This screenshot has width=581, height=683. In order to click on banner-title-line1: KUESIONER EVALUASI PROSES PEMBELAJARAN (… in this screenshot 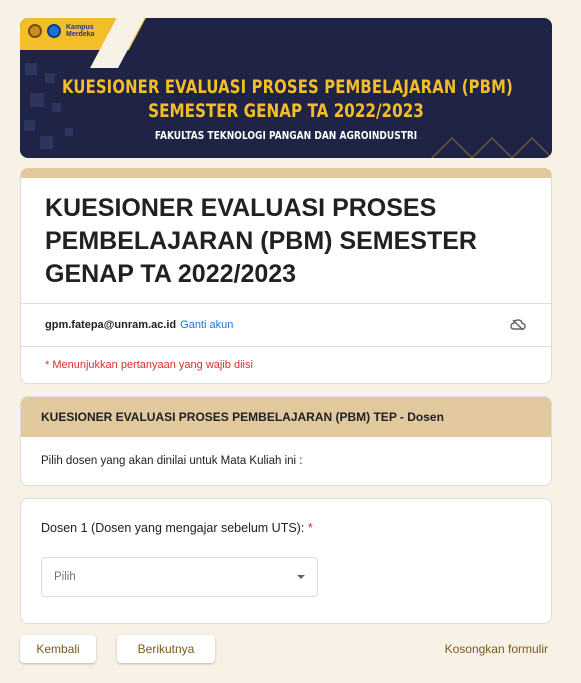, I will do `click(287, 87)`.